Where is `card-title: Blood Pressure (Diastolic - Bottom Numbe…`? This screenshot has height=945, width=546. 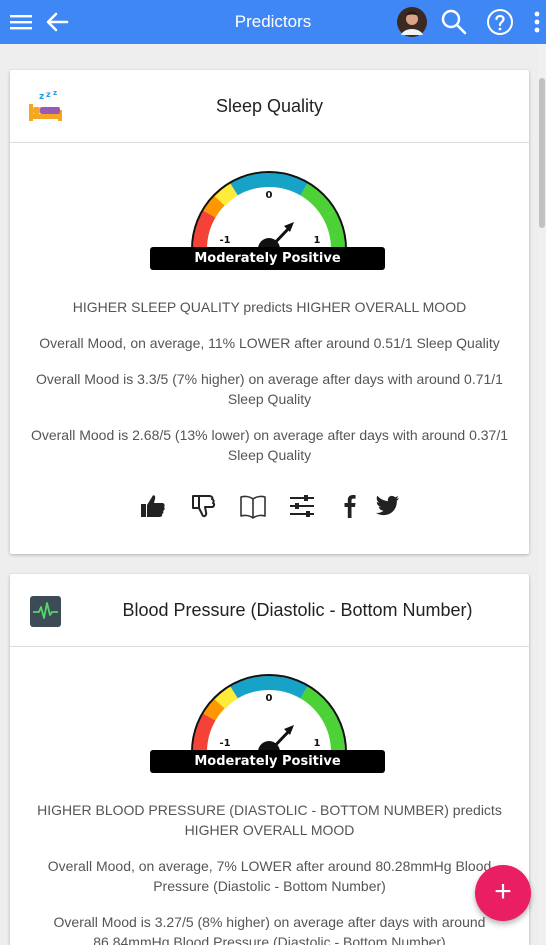 card-title: Blood Pressure (Diastolic - Bottom Numbe… is located at coordinates (297, 610).